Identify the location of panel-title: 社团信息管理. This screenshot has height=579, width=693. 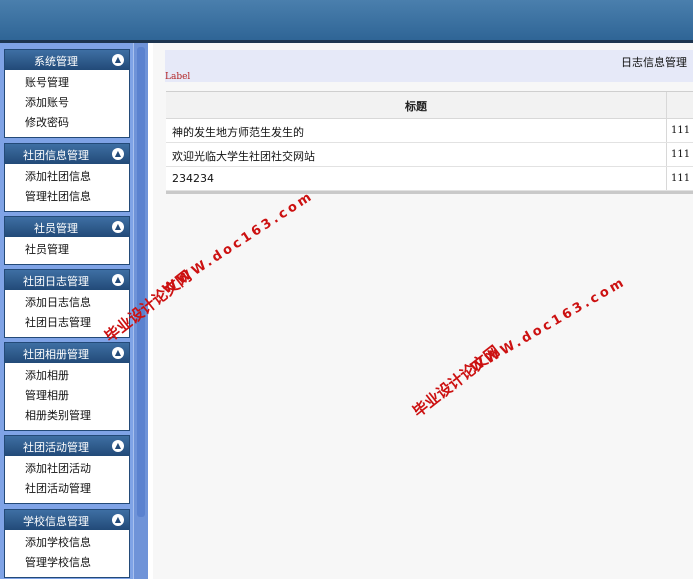
(56, 155).